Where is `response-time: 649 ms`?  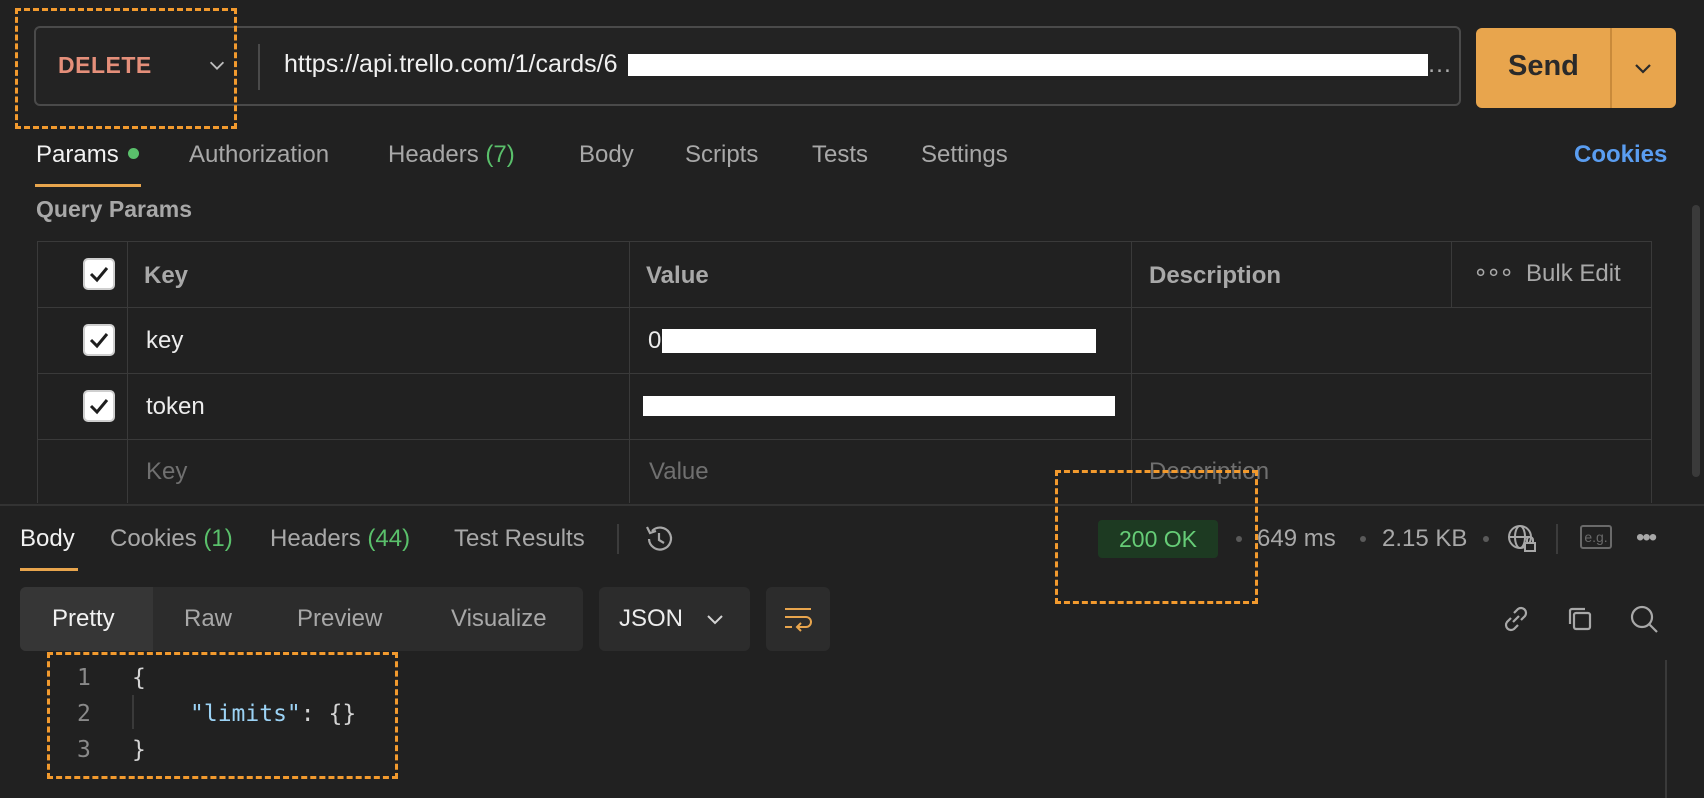 response-time: 649 ms is located at coordinates (1296, 539).